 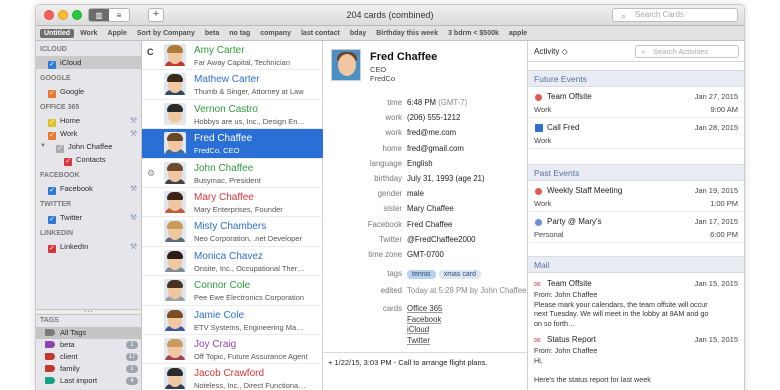 I want to click on tag-filter-11: apple, so click(x=518, y=33).